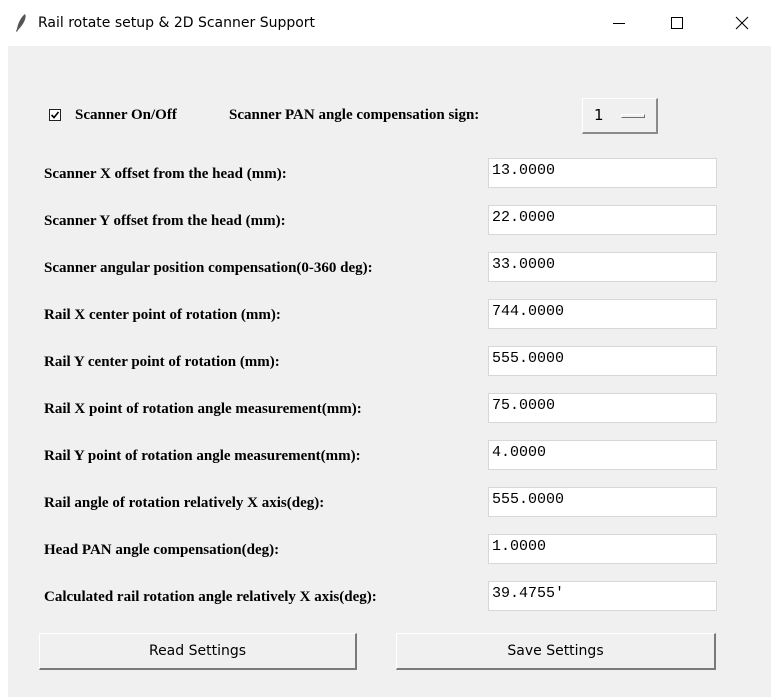 This screenshot has height=697, width=779. I want to click on head-pan-compensation-input: 1.0000, so click(602, 549).